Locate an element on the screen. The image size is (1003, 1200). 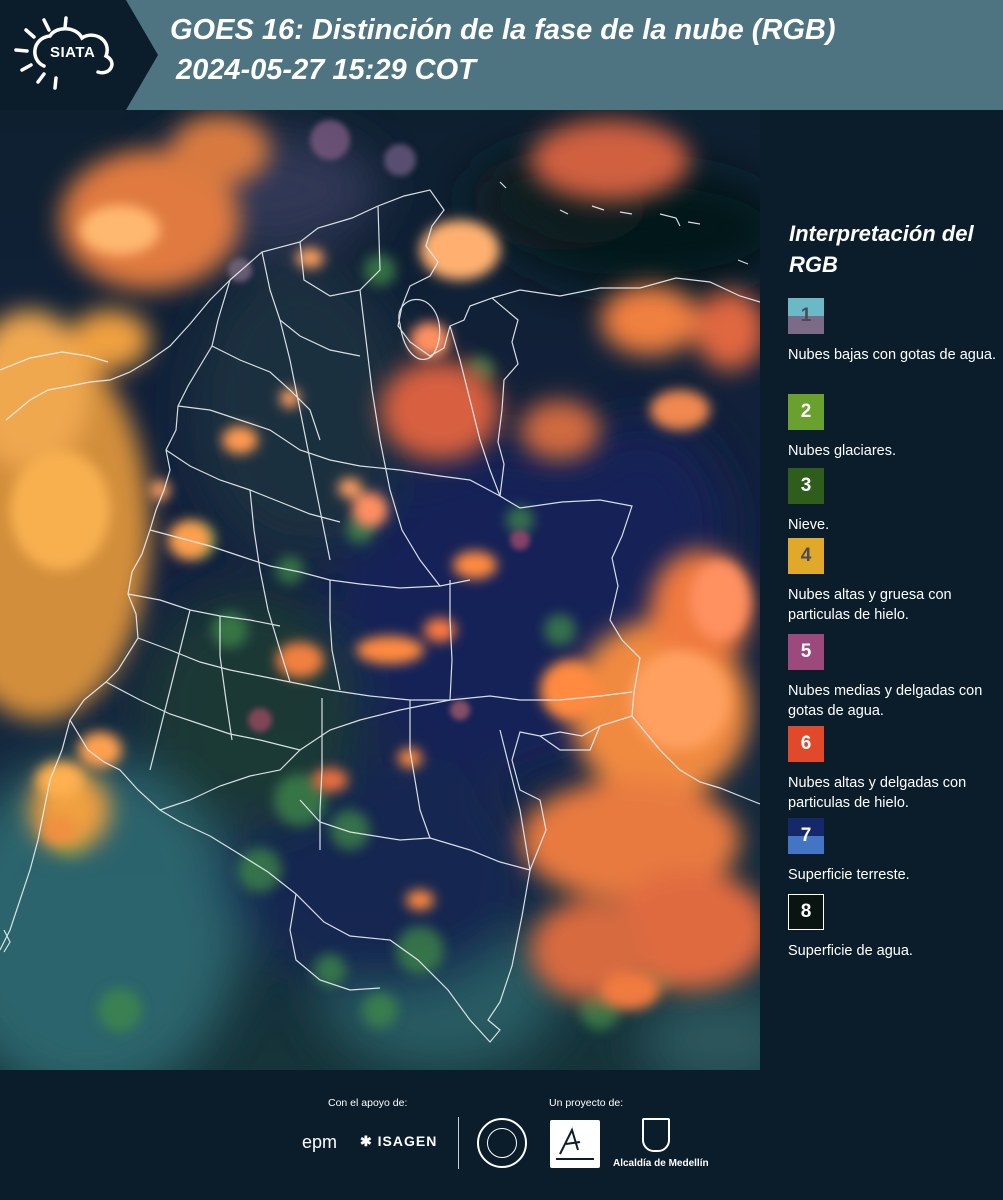
isagen-logo-icon: ✱ ISAGEN is located at coordinates (398, 1141).